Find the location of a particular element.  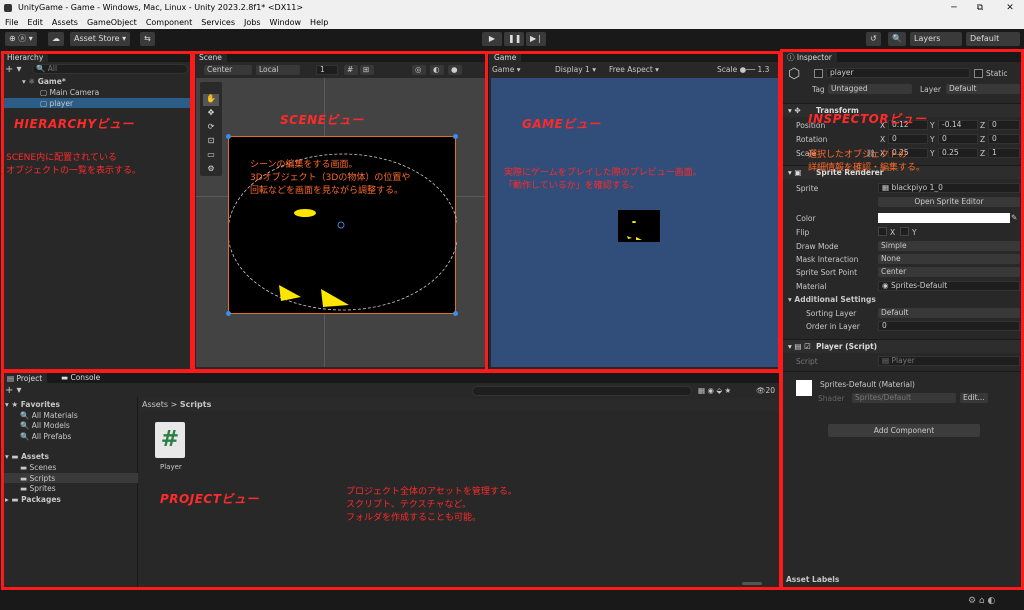

project-search-input is located at coordinates (582, 391).